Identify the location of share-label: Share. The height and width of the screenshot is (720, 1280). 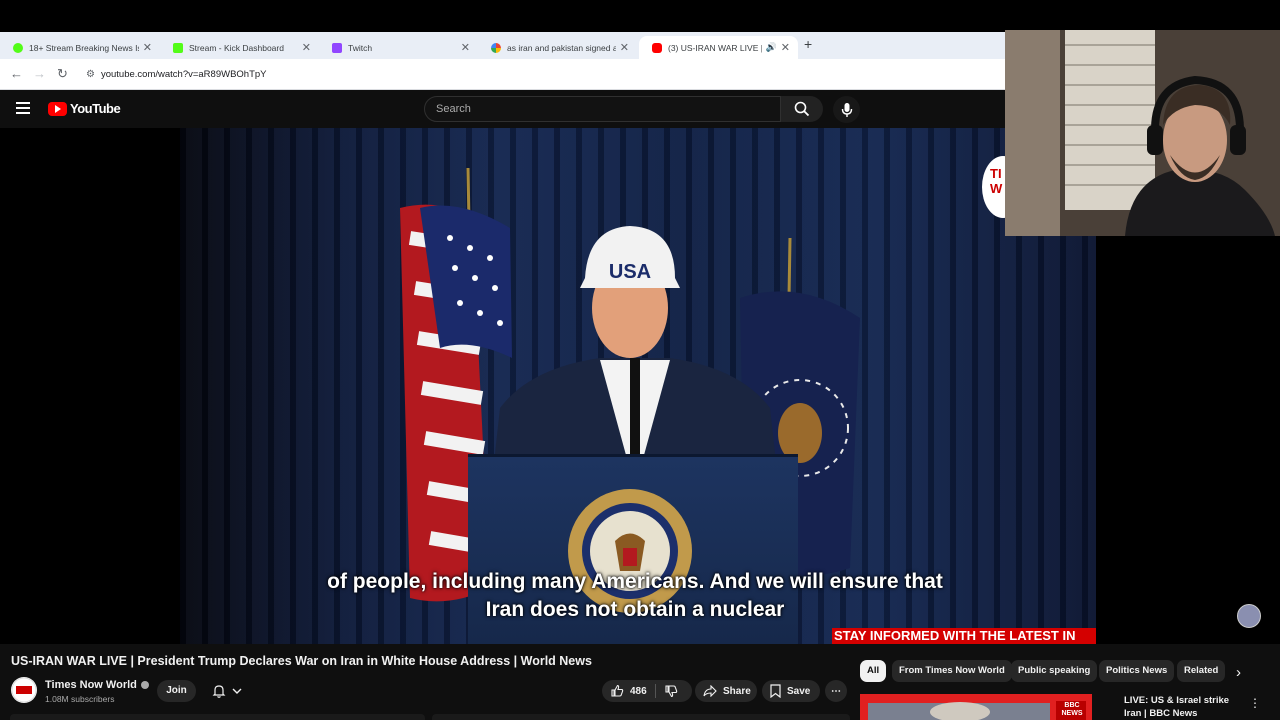
(737, 691).